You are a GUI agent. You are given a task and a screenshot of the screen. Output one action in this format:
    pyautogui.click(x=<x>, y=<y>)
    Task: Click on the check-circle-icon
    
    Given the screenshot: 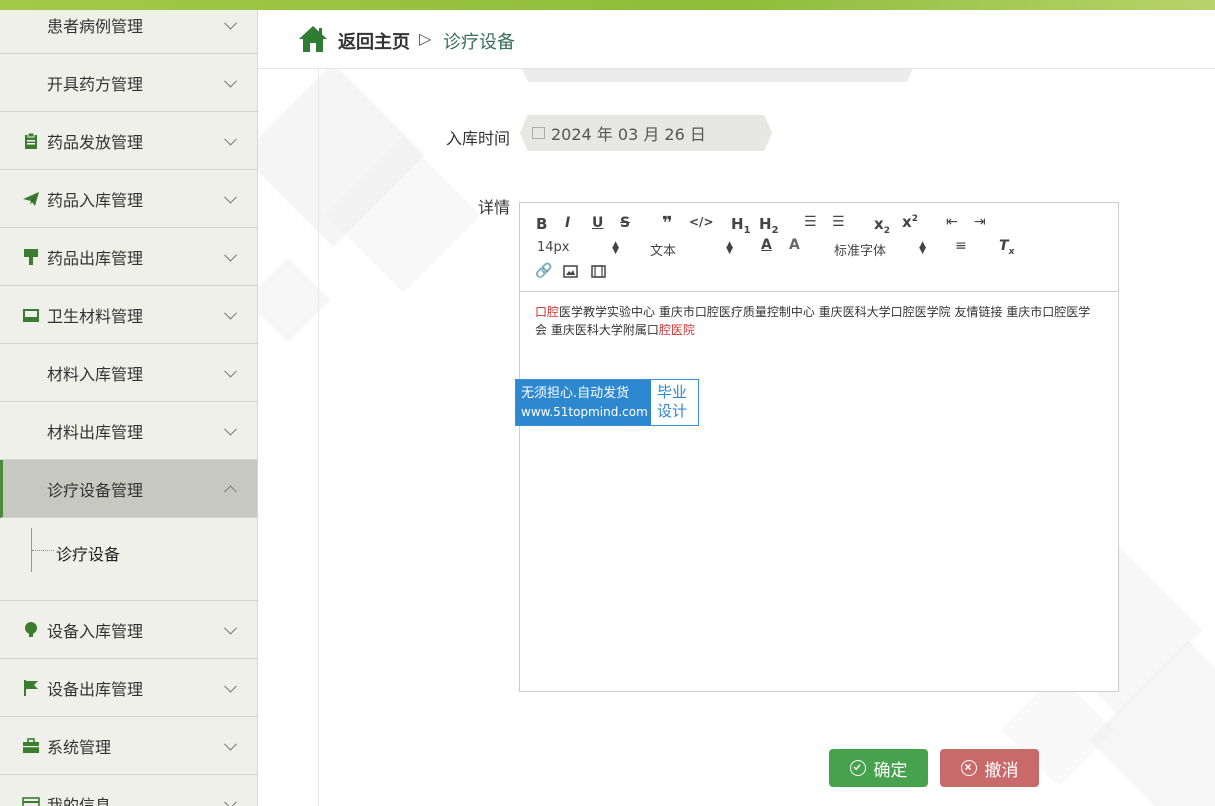 What is the action you would take?
    pyautogui.click(x=857, y=768)
    